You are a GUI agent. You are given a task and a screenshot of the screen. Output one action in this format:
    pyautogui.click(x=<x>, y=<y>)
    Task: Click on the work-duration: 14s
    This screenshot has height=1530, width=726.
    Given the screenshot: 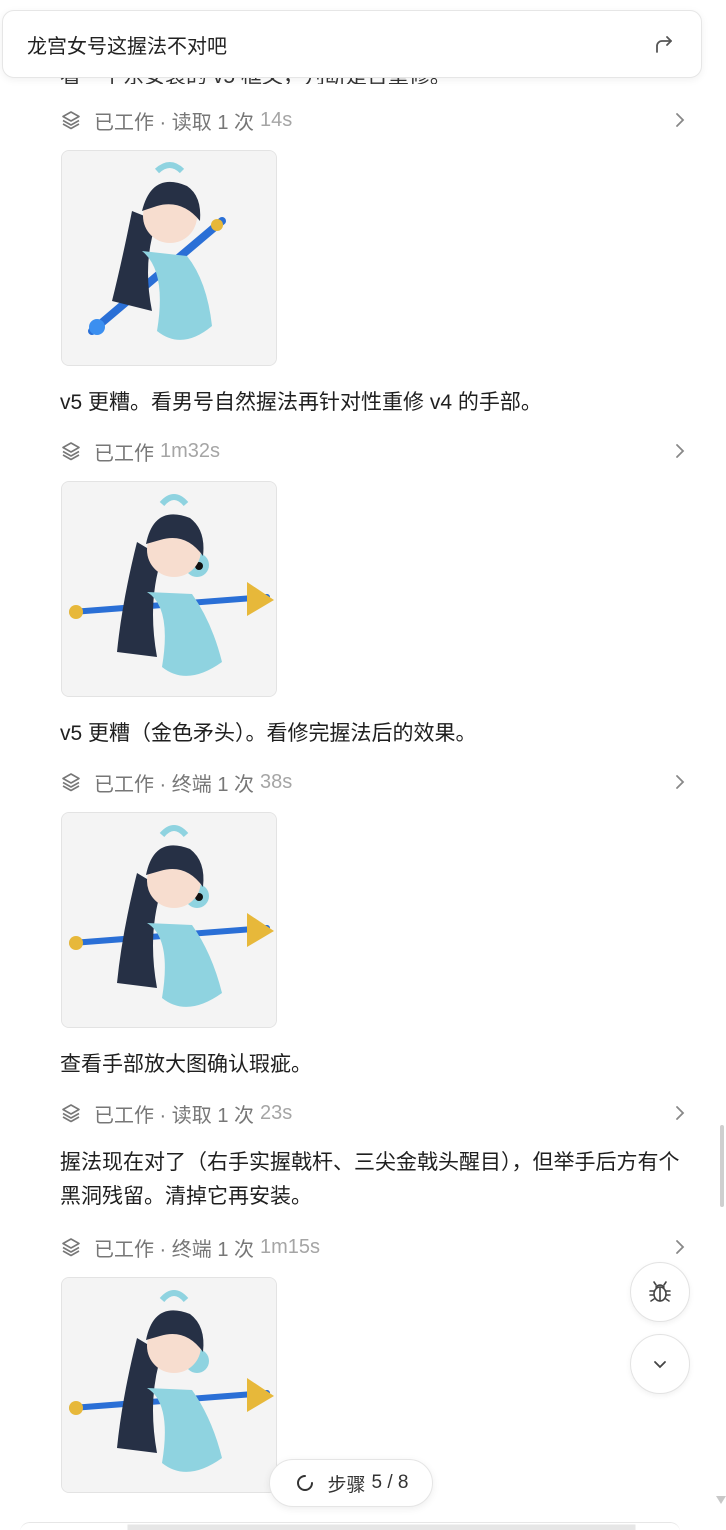 What is the action you would take?
    pyautogui.click(x=276, y=119)
    